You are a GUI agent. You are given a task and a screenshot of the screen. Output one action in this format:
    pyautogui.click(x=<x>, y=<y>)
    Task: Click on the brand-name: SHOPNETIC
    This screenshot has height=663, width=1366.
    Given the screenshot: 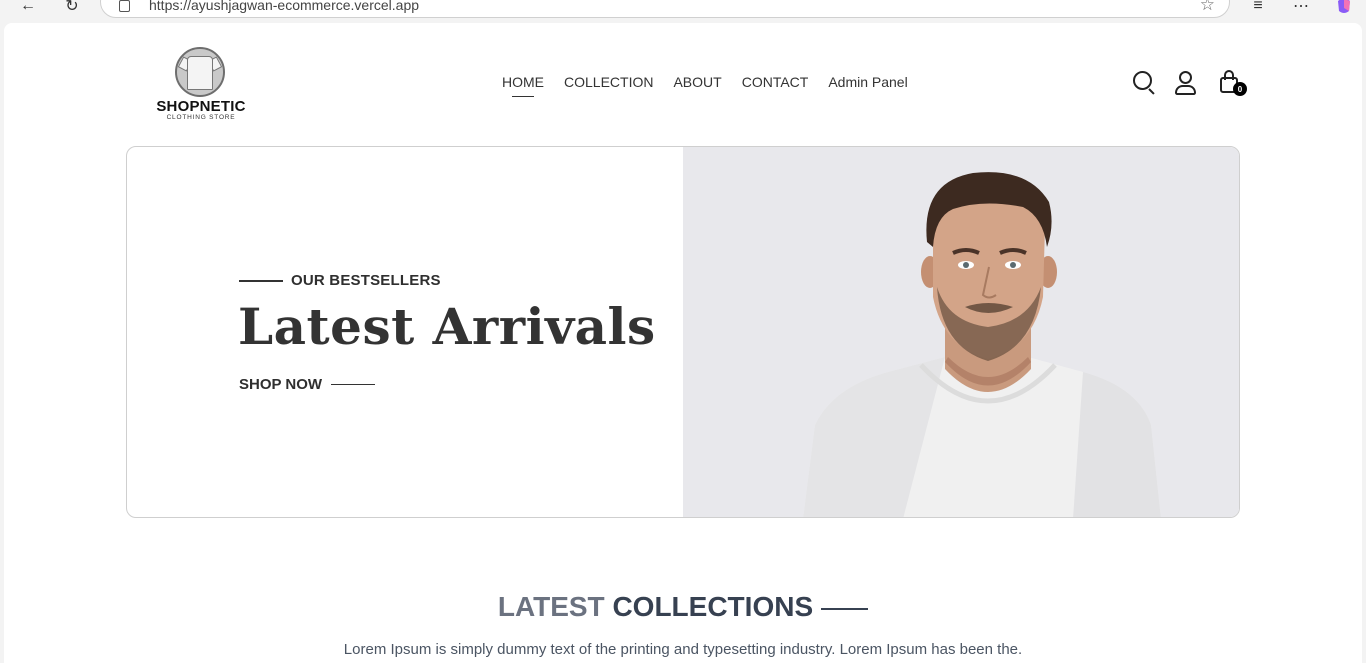 What is the action you would take?
    pyautogui.click(x=201, y=106)
    